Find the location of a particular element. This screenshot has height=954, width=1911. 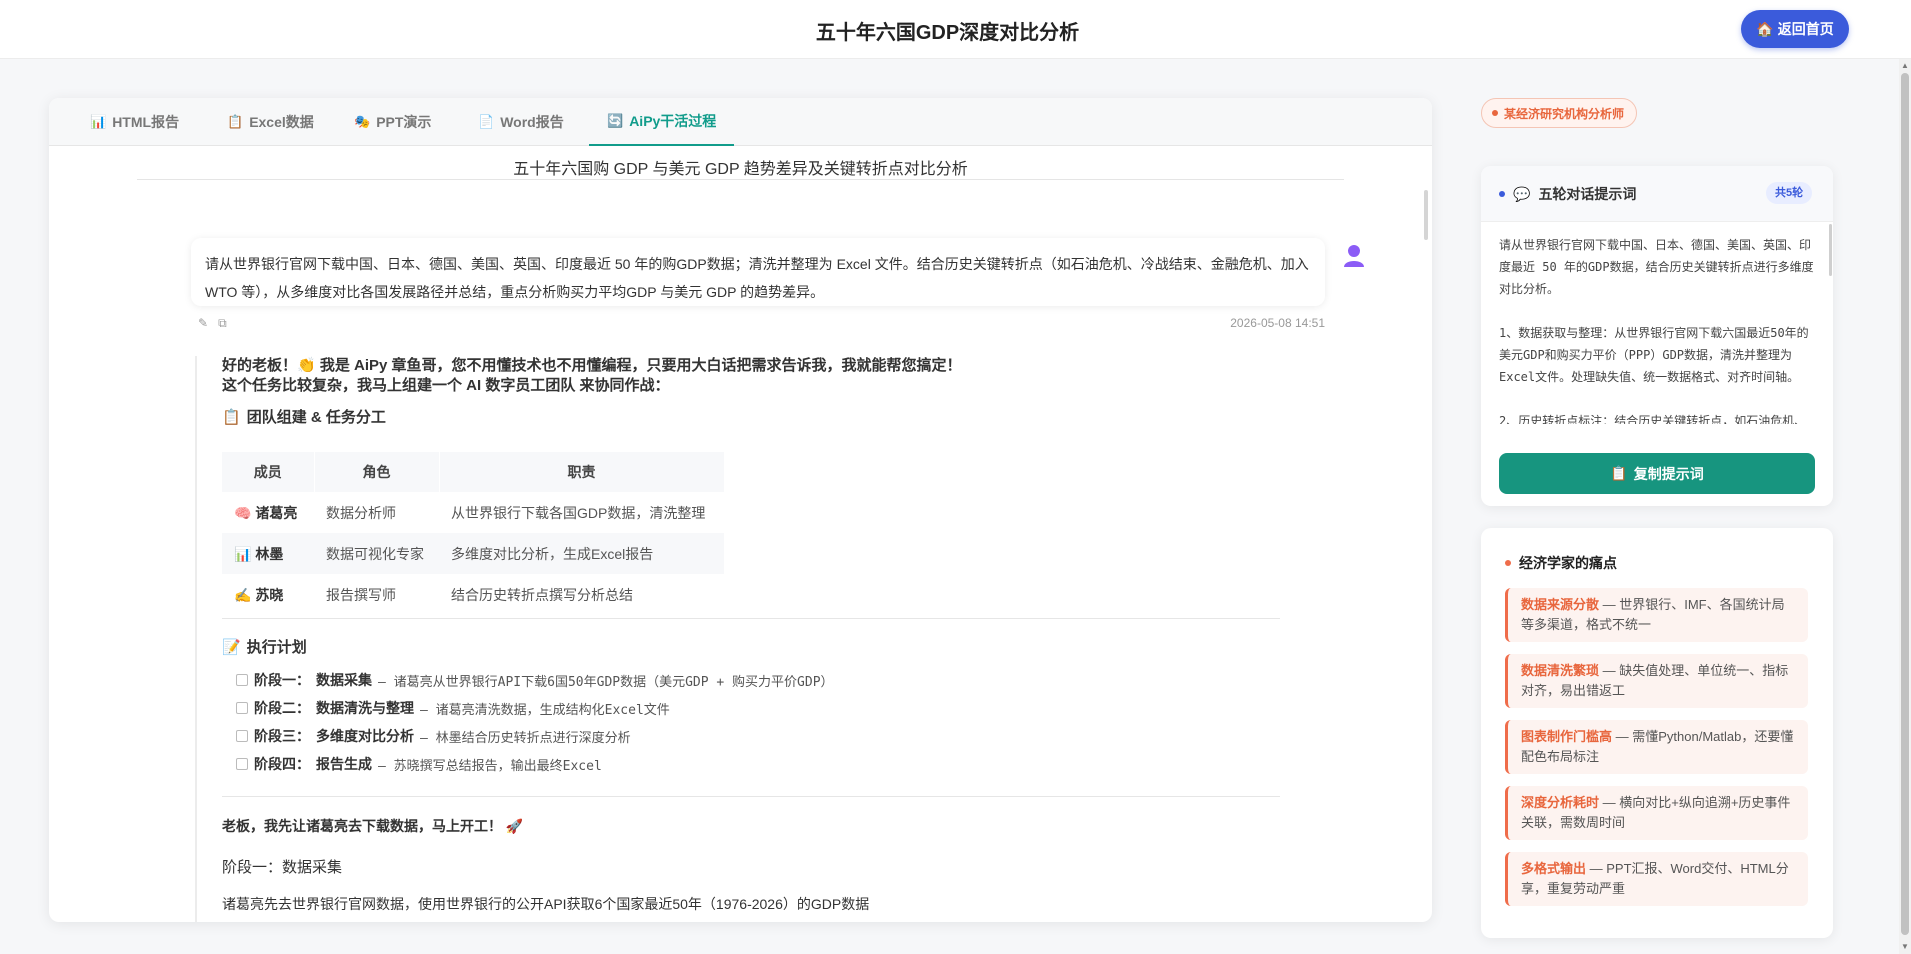

plan-item: 阶段二： 数据清洗与整理 – 诸葛亮清洗数据，生成结构化Excel文件 is located at coordinates (453, 708).